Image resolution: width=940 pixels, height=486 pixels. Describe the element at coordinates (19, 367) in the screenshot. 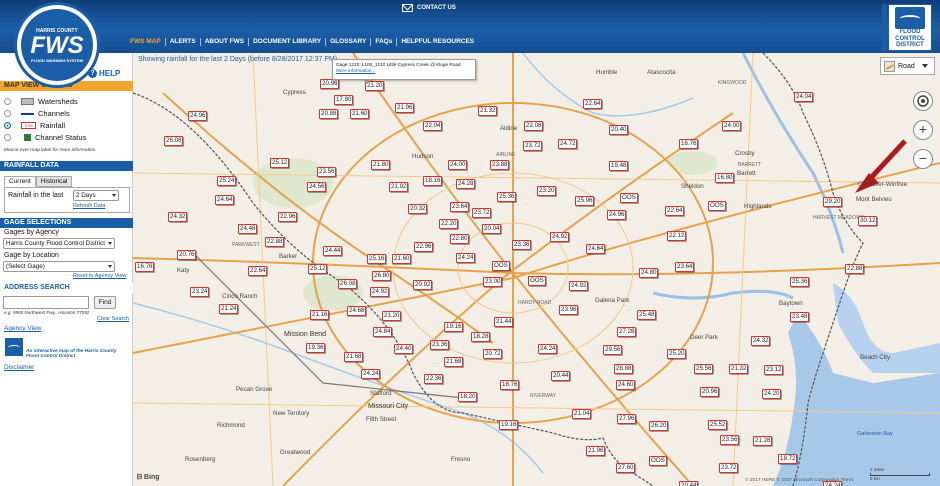

I see `disclaimer-link: Disclaimer` at that location.